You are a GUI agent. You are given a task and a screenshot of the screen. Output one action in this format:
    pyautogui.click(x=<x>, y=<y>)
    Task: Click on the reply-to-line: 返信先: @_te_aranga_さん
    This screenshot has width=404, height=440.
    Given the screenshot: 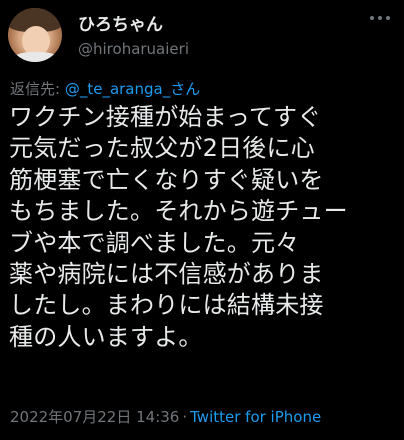 What is the action you would take?
    pyautogui.click(x=105, y=88)
    